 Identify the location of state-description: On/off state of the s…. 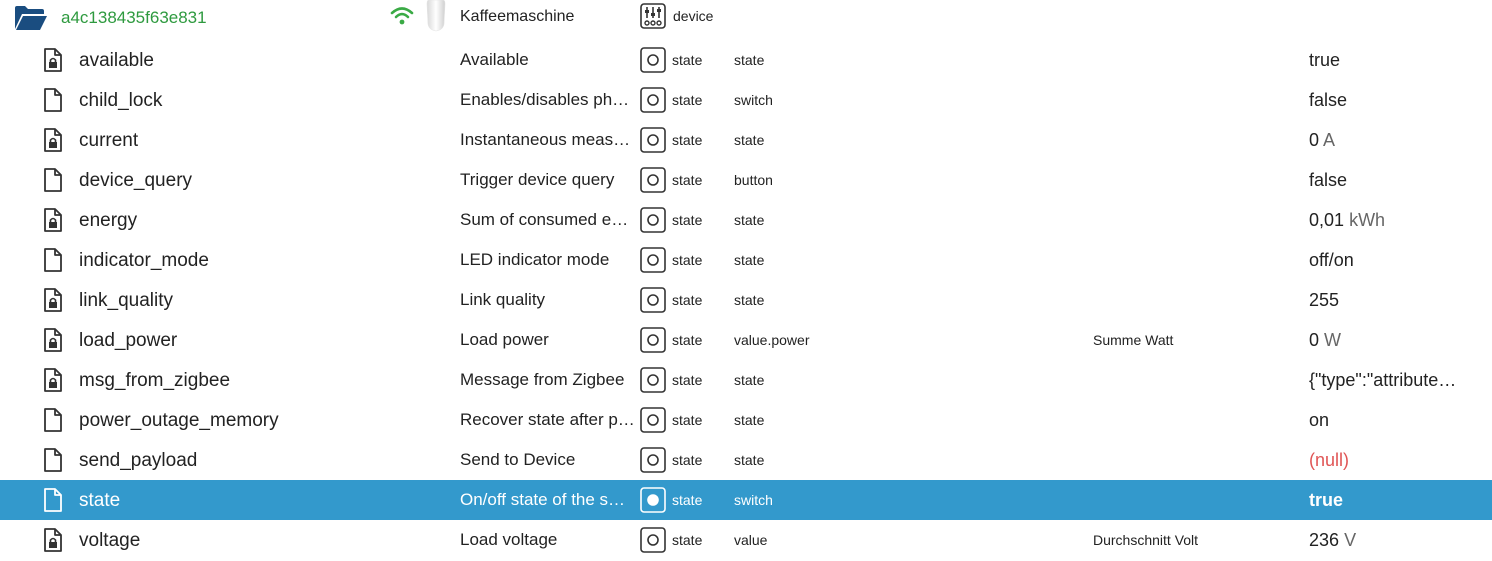
(543, 499).